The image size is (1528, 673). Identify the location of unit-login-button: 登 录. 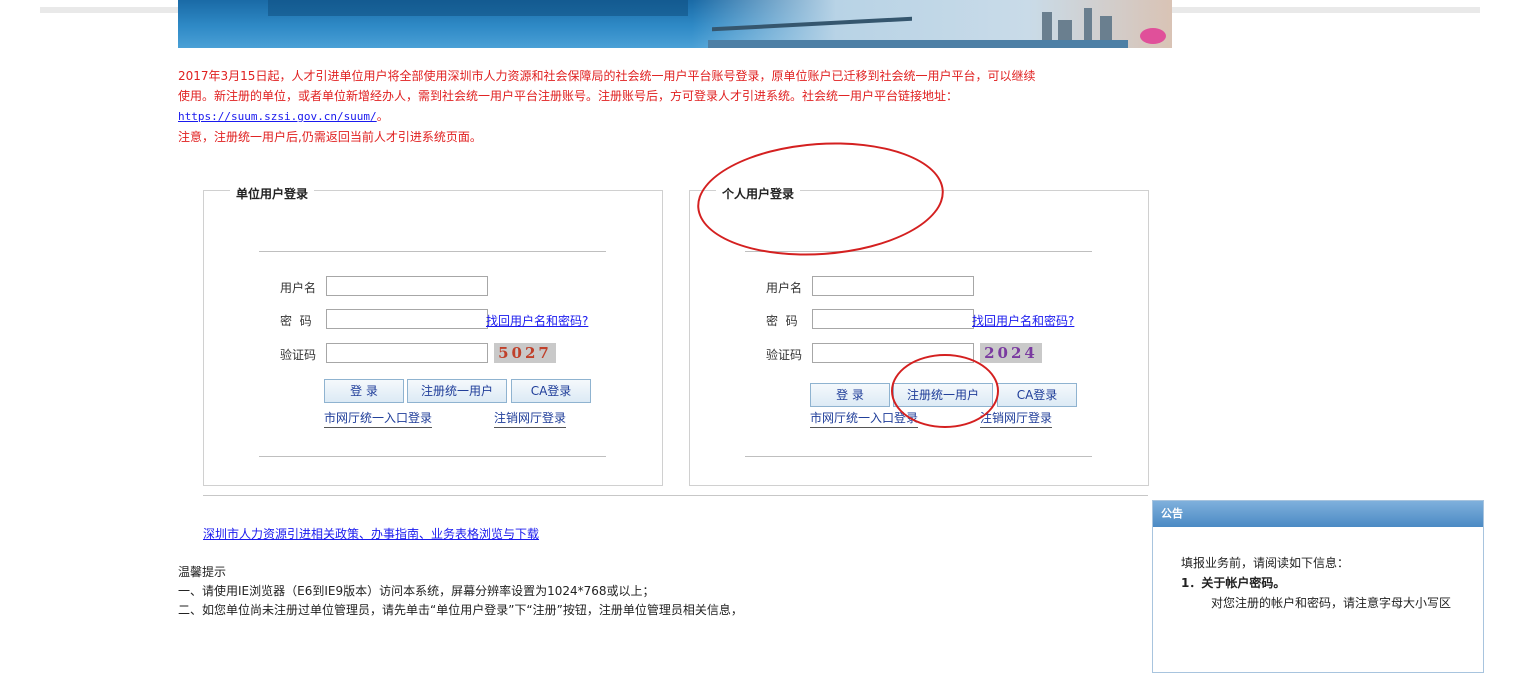
(364, 391).